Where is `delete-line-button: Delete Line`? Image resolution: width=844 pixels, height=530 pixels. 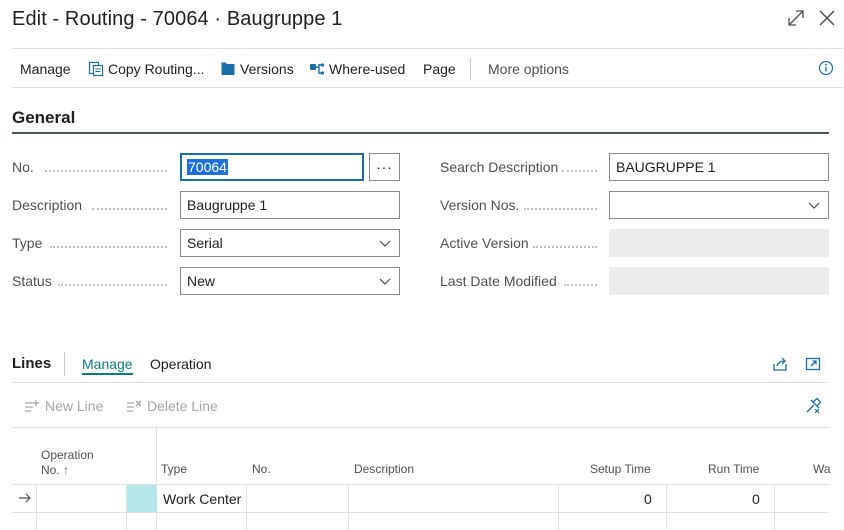
delete-line-button: Delete Line is located at coordinates (172, 406).